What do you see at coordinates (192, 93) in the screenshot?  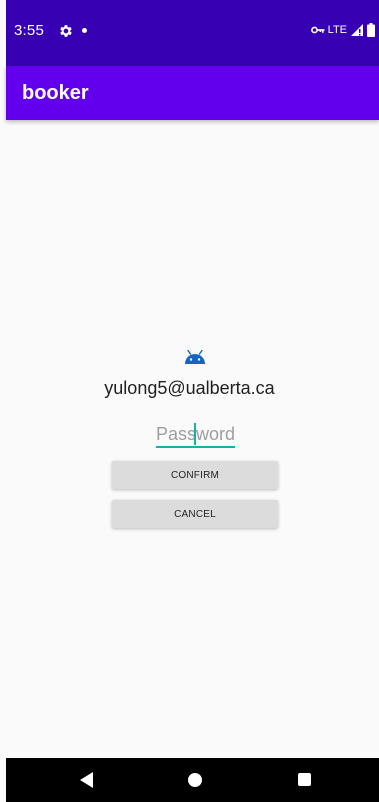 I see `app-bar: booker` at bounding box center [192, 93].